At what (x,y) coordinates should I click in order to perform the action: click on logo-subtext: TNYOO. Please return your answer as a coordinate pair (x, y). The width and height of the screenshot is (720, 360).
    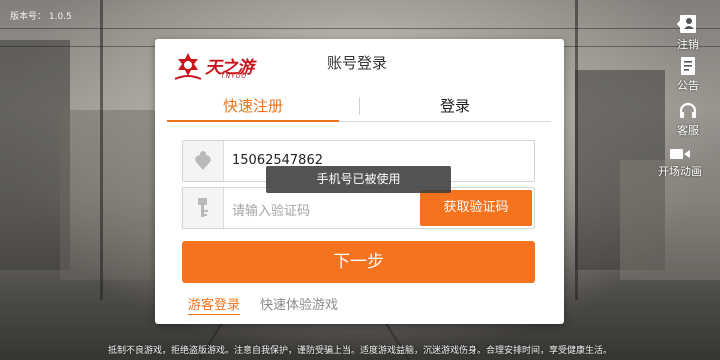
    Looking at the image, I should click on (234, 76).